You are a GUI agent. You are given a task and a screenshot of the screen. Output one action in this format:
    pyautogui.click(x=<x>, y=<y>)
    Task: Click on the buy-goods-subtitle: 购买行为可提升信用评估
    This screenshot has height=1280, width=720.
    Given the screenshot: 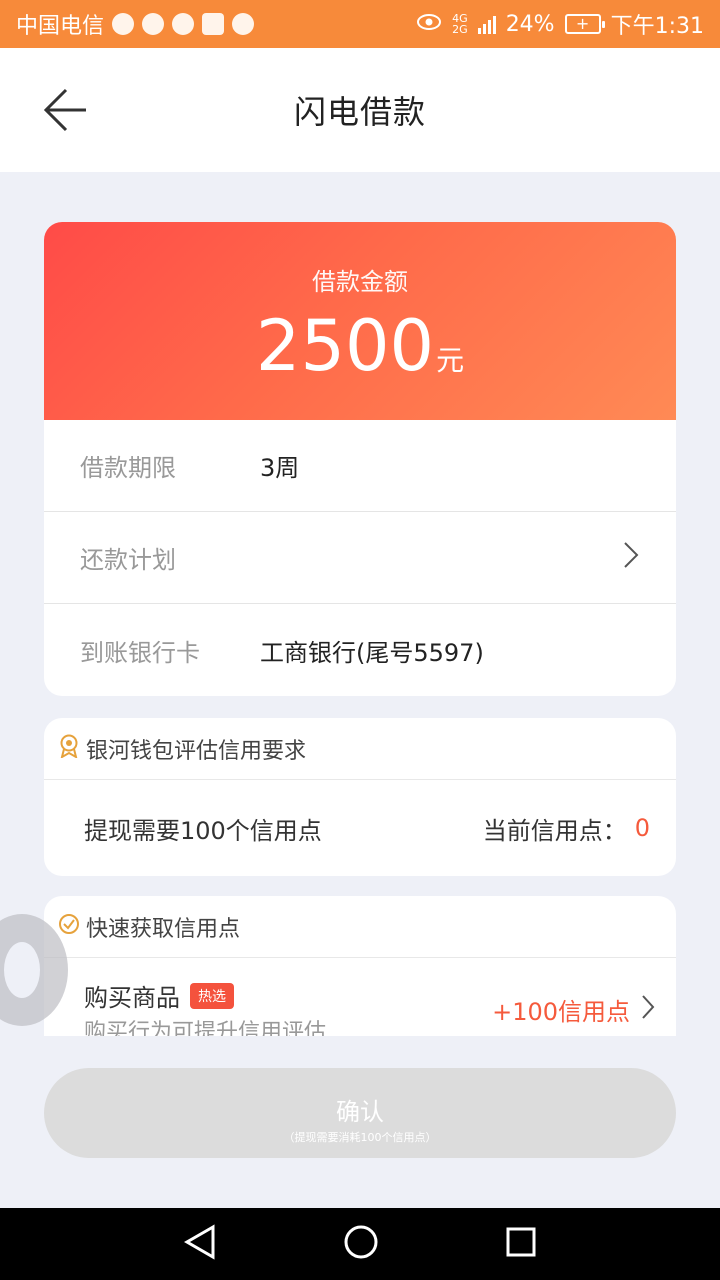 What is the action you would take?
    pyautogui.click(x=205, y=1028)
    